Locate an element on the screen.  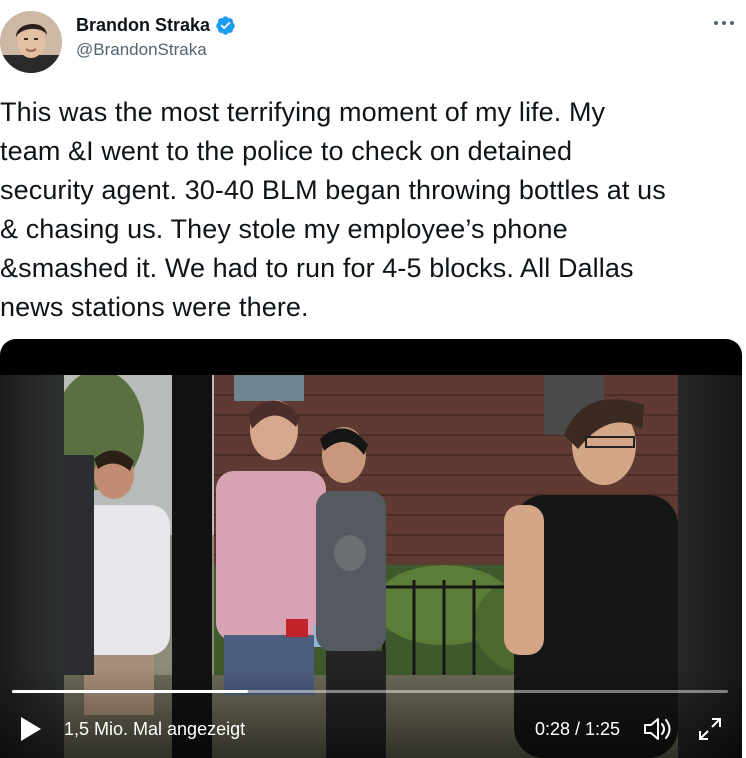
play-icon is located at coordinates (31, 729).